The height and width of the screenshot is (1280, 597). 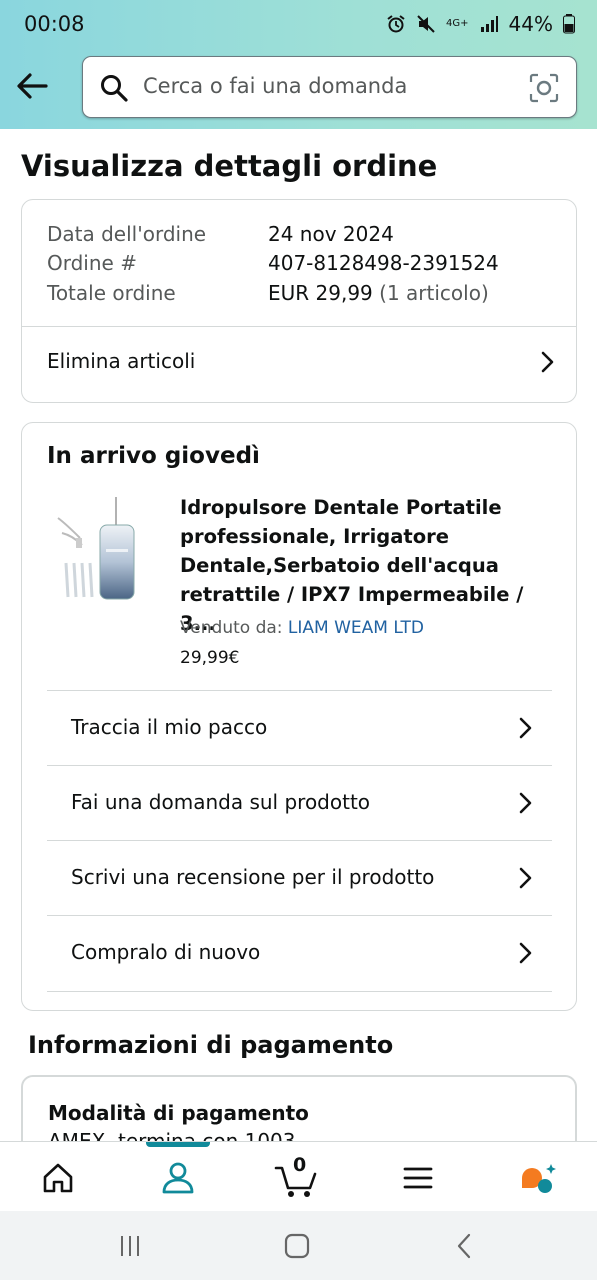 I want to click on menu-icon, so click(x=418, y=1178).